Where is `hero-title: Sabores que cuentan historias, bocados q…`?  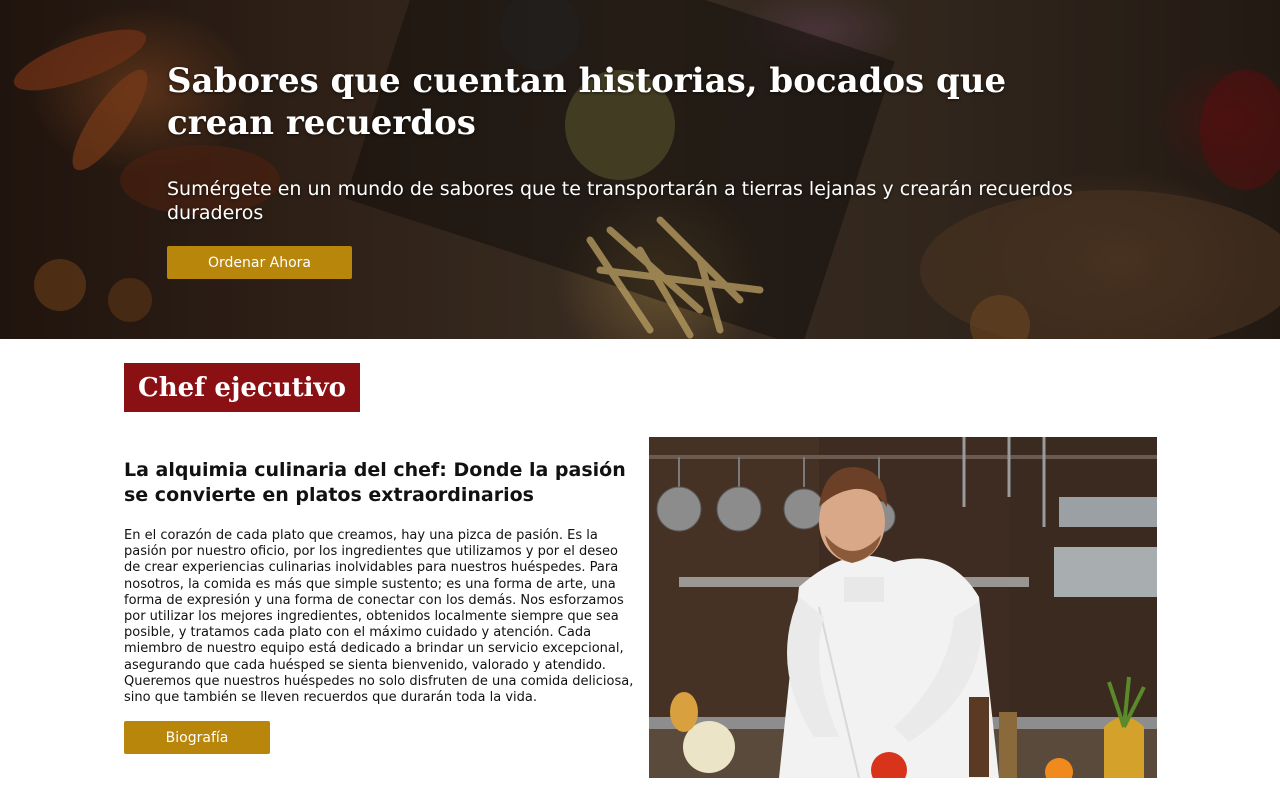 hero-title: Sabores que cuentan historias, bocados q… is located at coordinates (587, 102).